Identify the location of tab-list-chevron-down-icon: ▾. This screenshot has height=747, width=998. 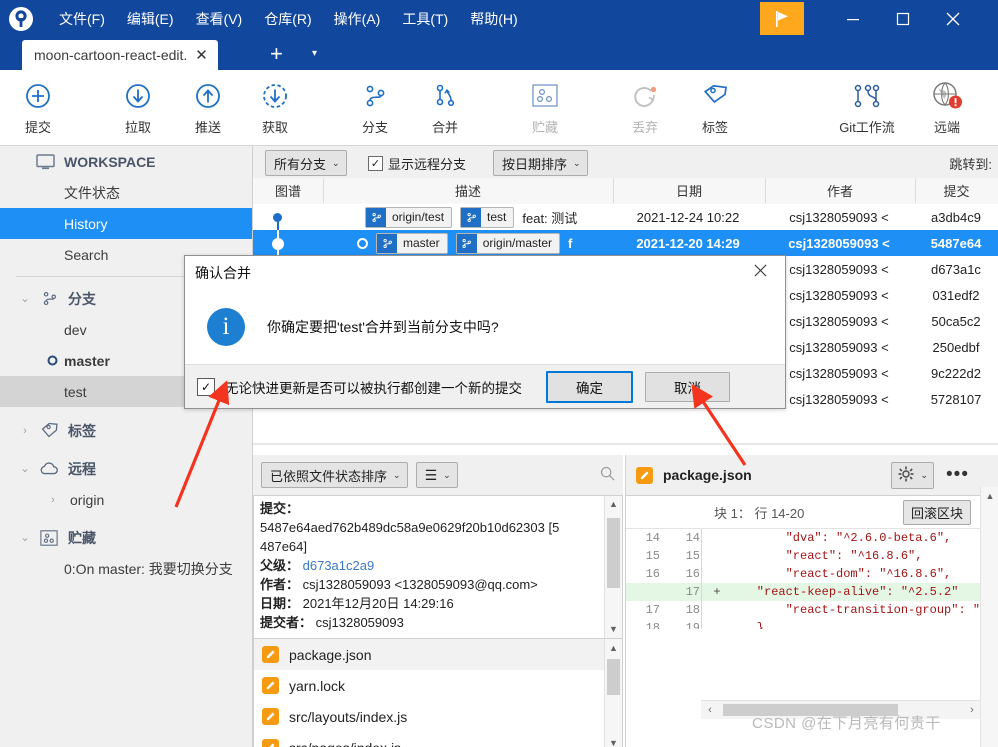
(314, 53).